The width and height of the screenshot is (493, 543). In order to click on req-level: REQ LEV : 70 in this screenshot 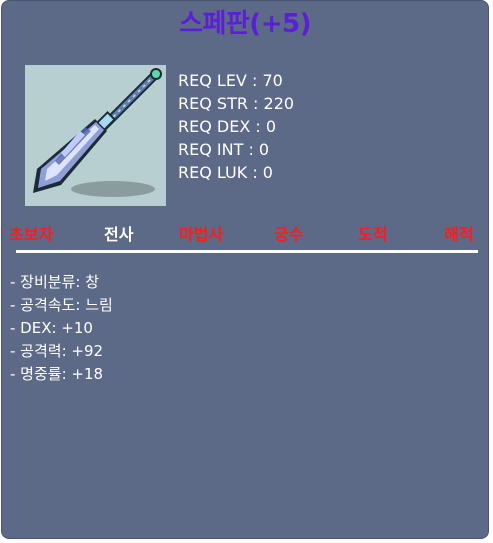, I will do `click(230, 80)`.